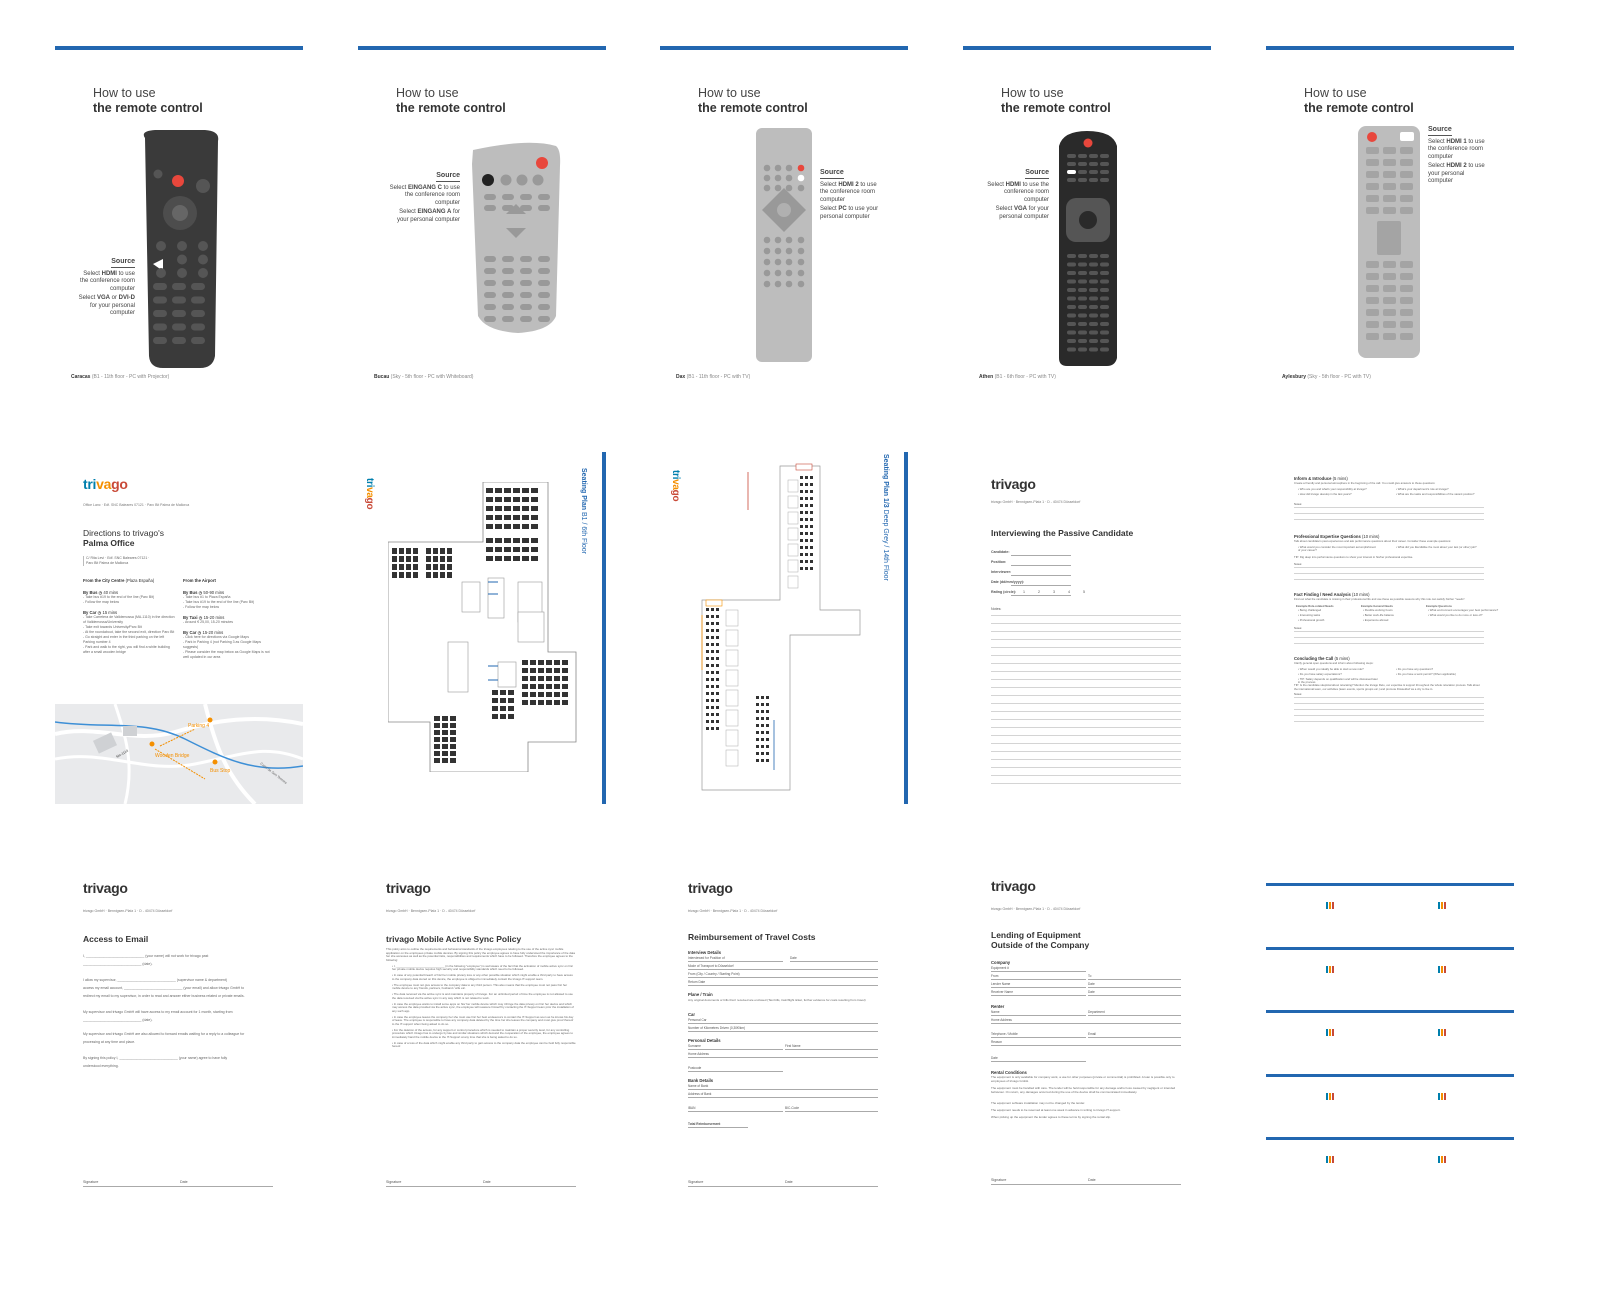 The image size is (1600, 1298). Describe the element at coordinates (180, 213) in the screenshot. I see `dpad-ok` at that location.